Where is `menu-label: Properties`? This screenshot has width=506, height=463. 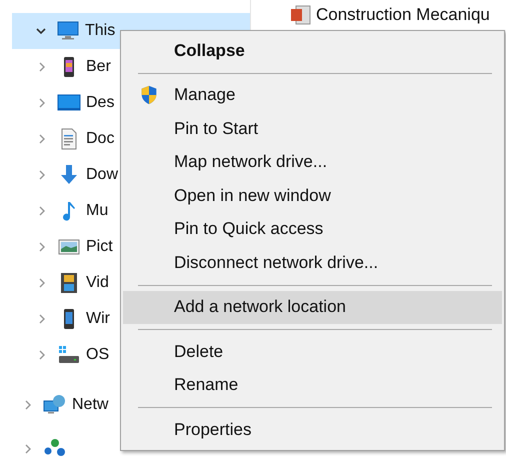
menu-label: Properties is located at coordinates (213, 430).